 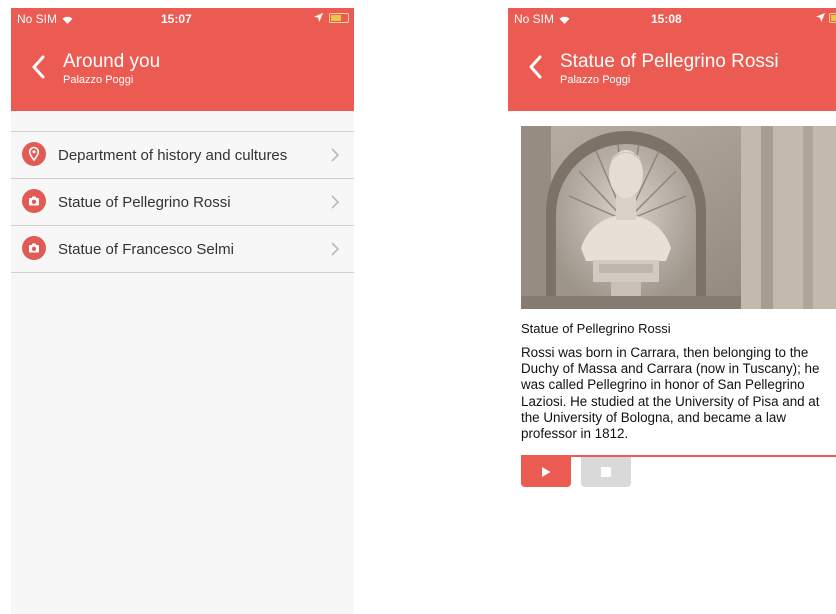 I want to click on statue-photo, so click(x=678, y=217).